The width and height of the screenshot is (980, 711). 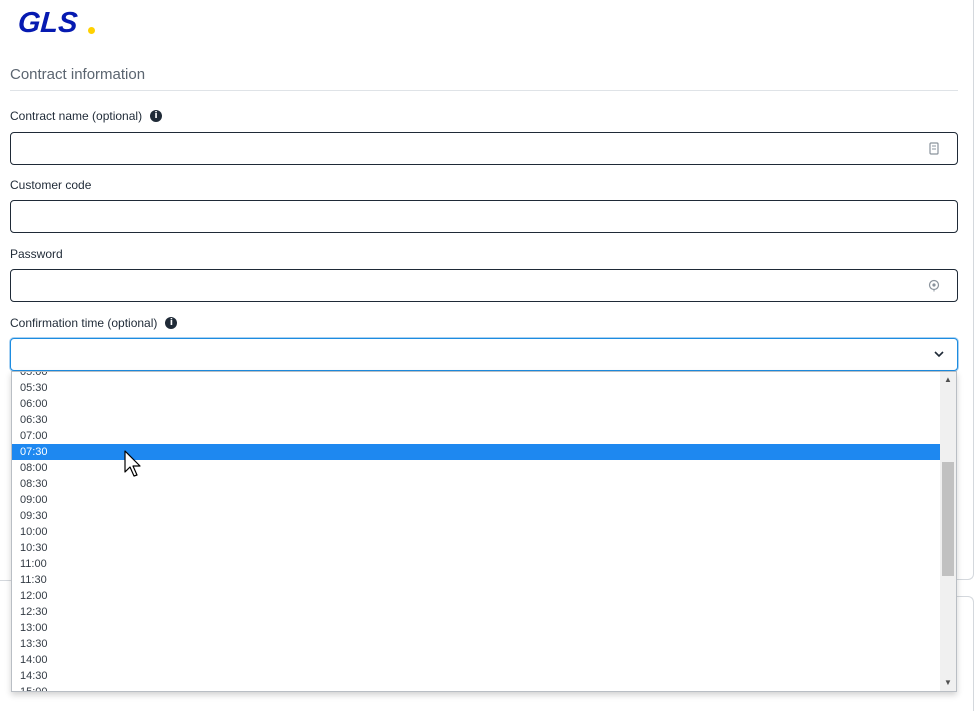 What do you see at coordinates (484, 216) in the screenshot?
I see `customer-code-input` at bounding box center [484, 216].